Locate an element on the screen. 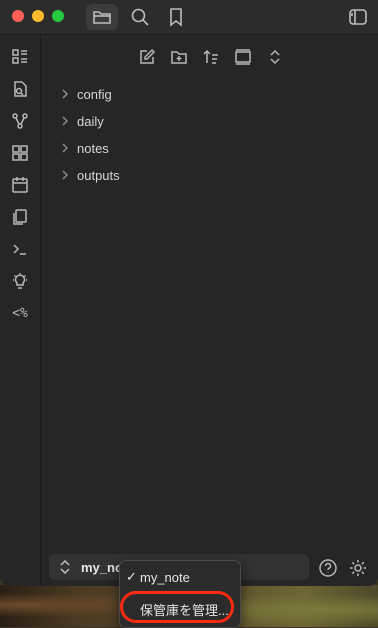  toggle-sidebar-button is located at coordinates (358, 17).